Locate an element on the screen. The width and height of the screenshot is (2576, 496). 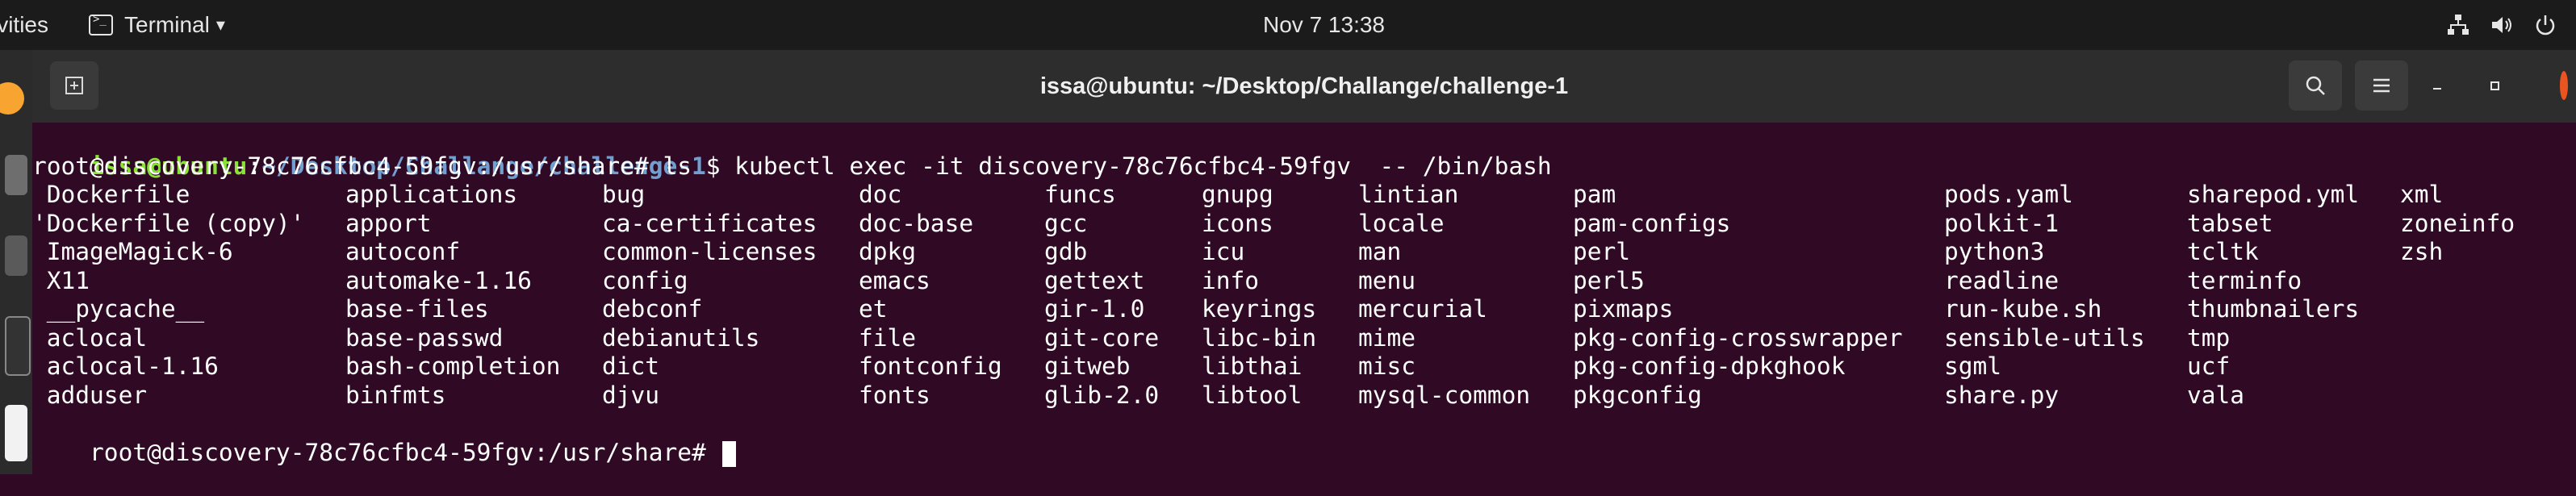
search-button is located at coordinates (2315, 85).